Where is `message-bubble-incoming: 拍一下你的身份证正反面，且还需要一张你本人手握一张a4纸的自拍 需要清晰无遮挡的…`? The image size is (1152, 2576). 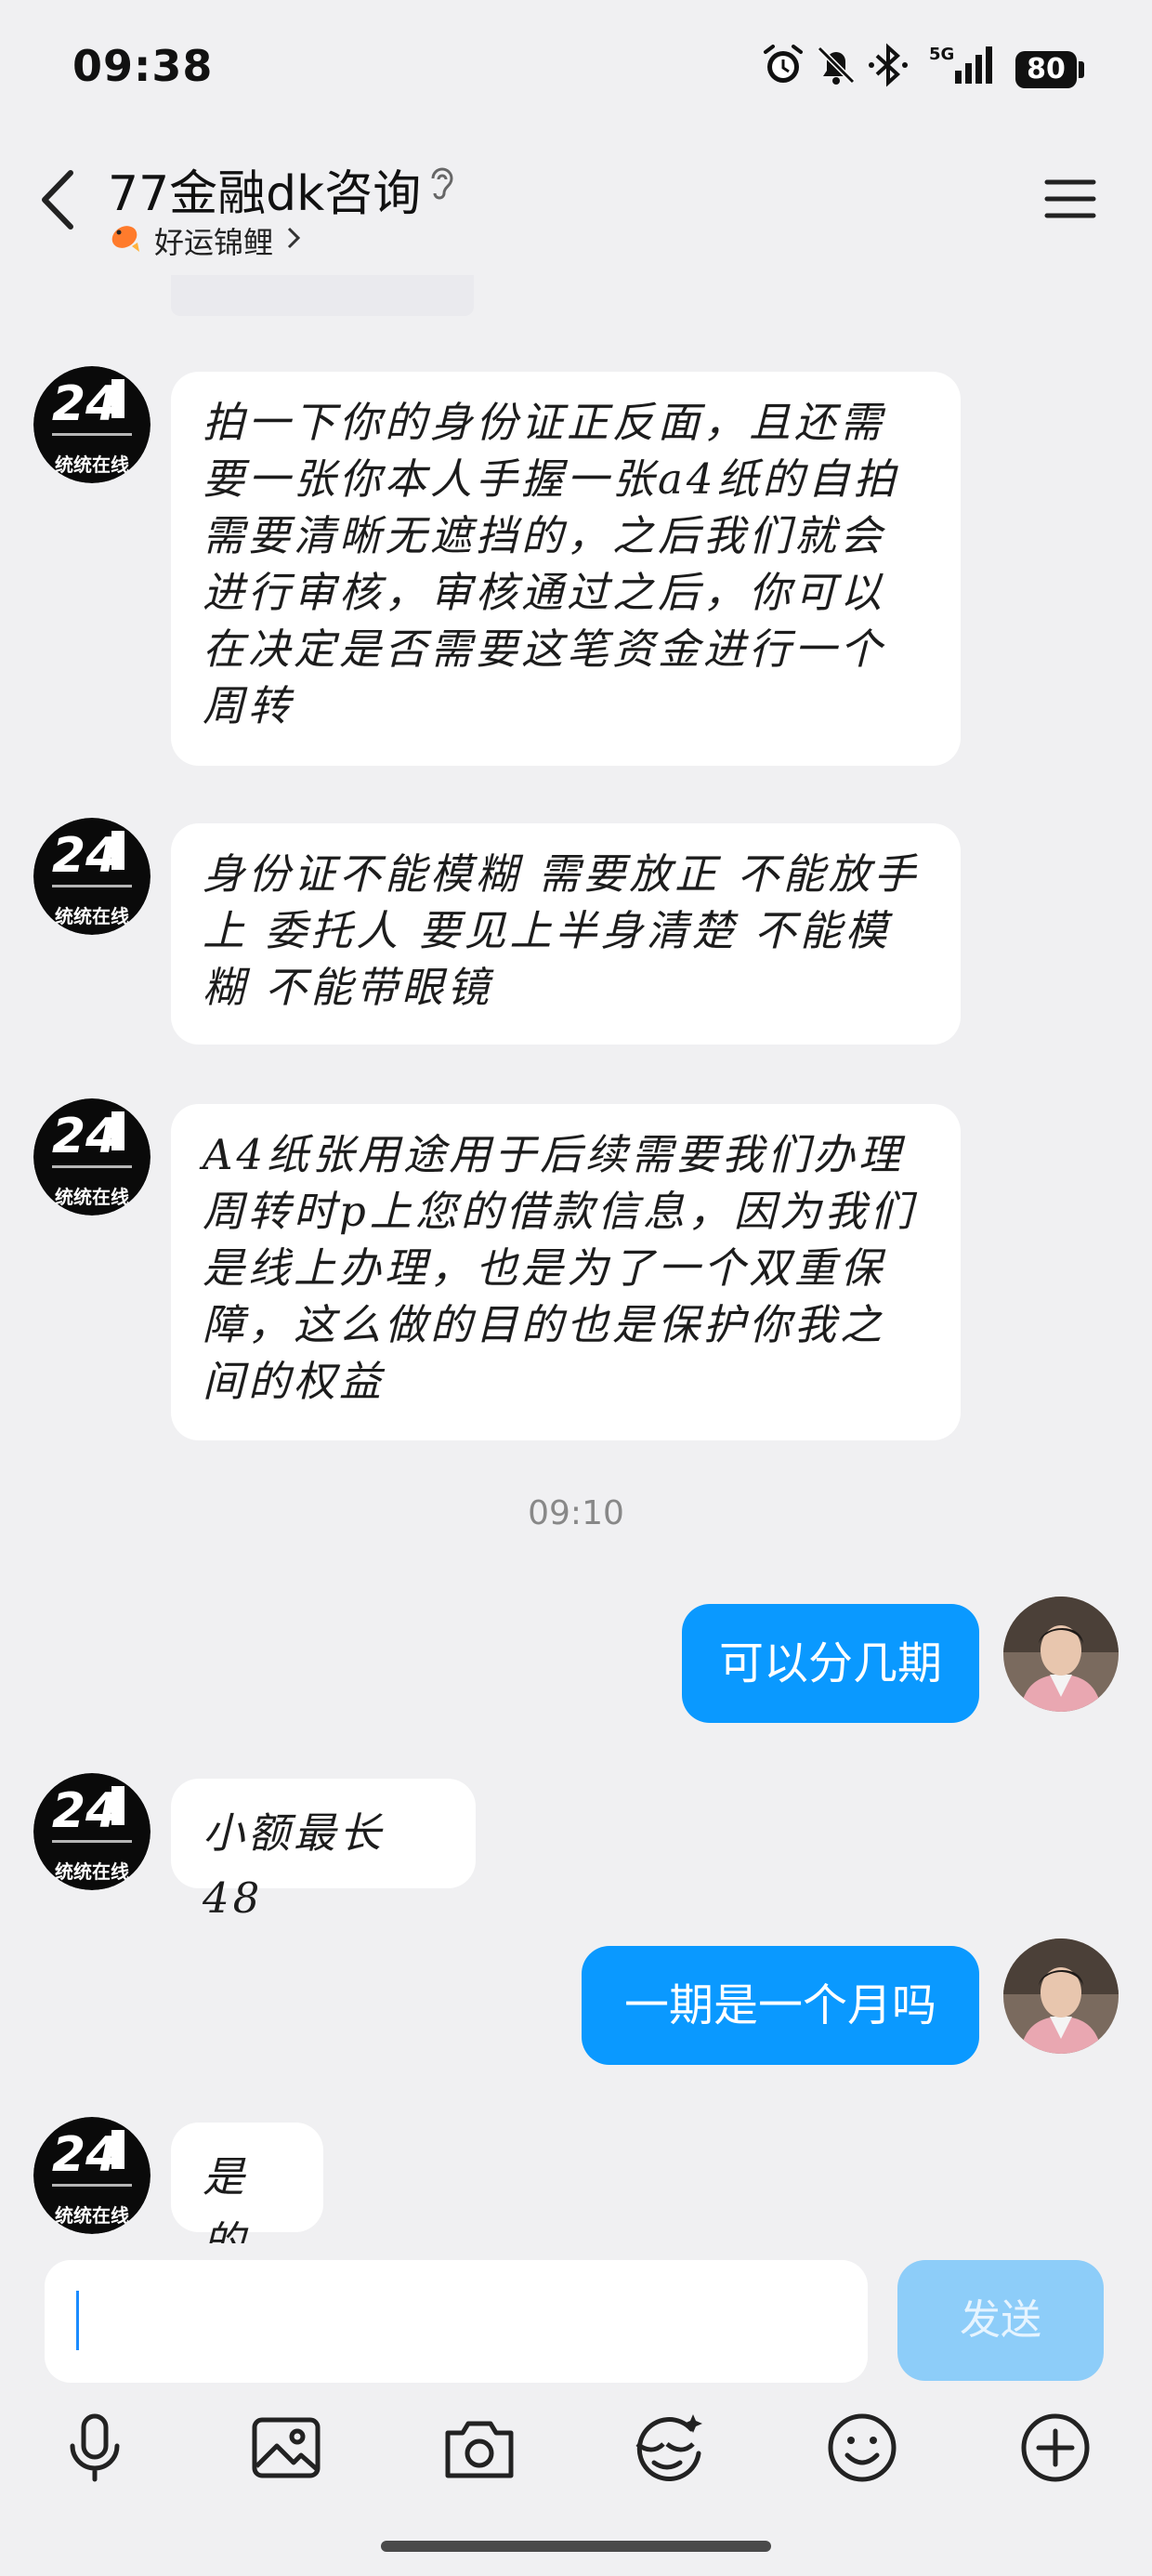
message-bubble-incoming: 拍一下你的身份证正反面，且还需要一张你本人手握一张a4纸的自拍 需要清晰无遮挡的… is located at coordinates (566, 569).